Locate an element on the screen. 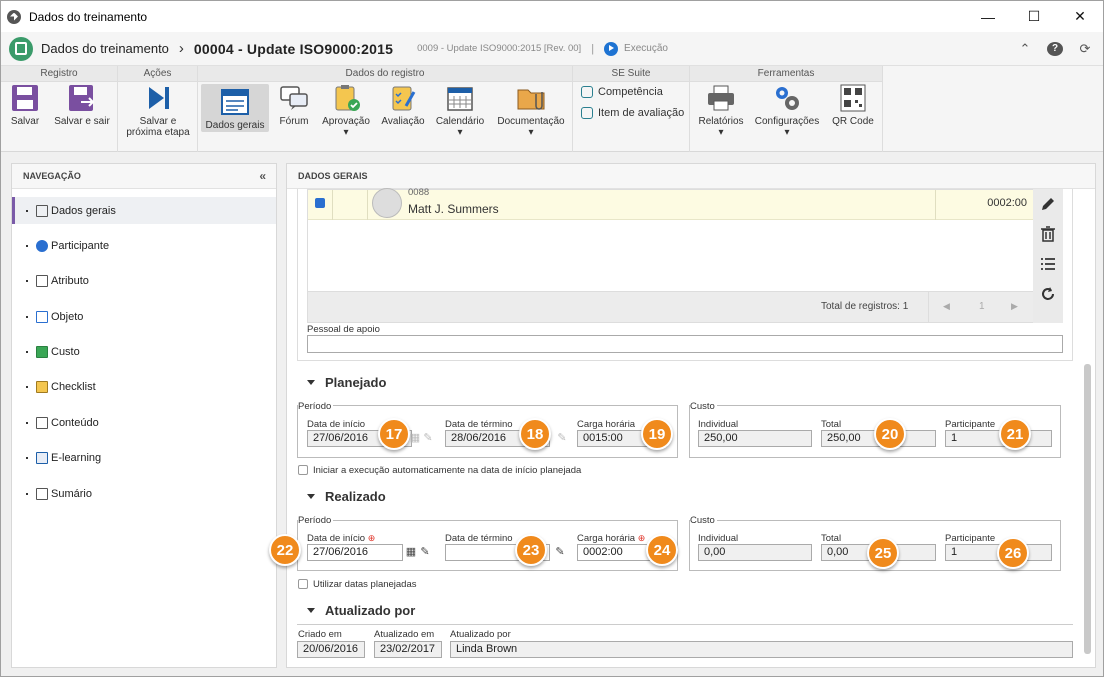 This screenshot has width=1104, height=677. app-icon is located at coordinates (14, 16).